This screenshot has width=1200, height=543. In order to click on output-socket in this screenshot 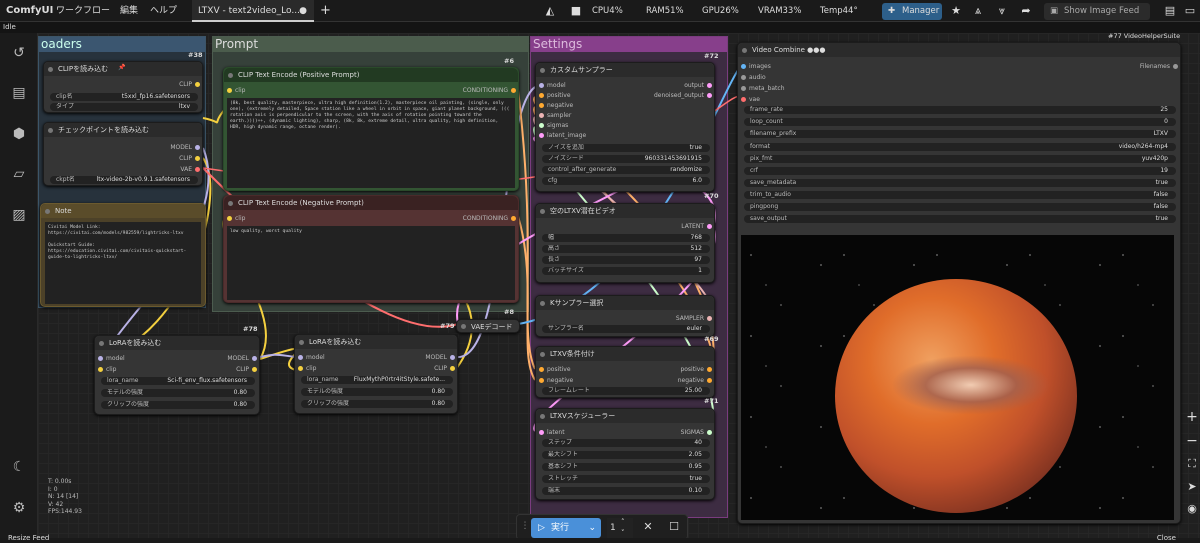, I will do `click(709, 85)`.